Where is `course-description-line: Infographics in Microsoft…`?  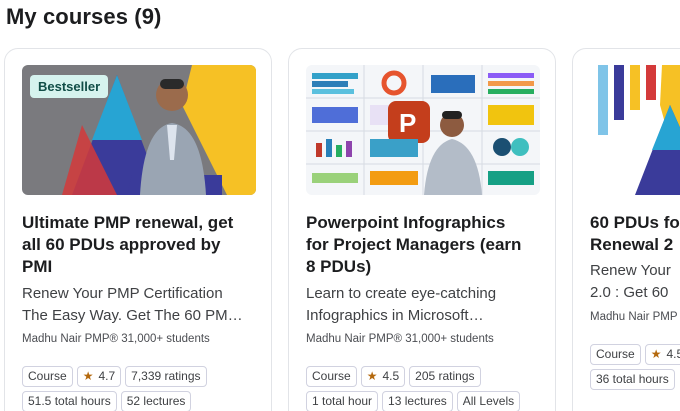 course-description-line: Infographics in Microsoft… is located at coordinates (395, 315).